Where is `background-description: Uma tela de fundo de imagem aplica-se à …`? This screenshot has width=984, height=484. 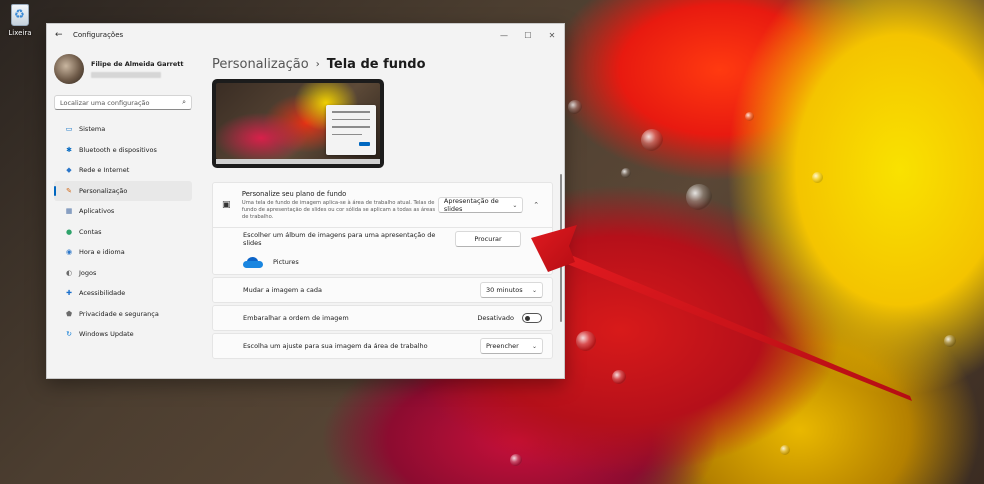 background-description: Uma tela de fundo de imagem aplica-se à … is located at coordinates (338, 209).